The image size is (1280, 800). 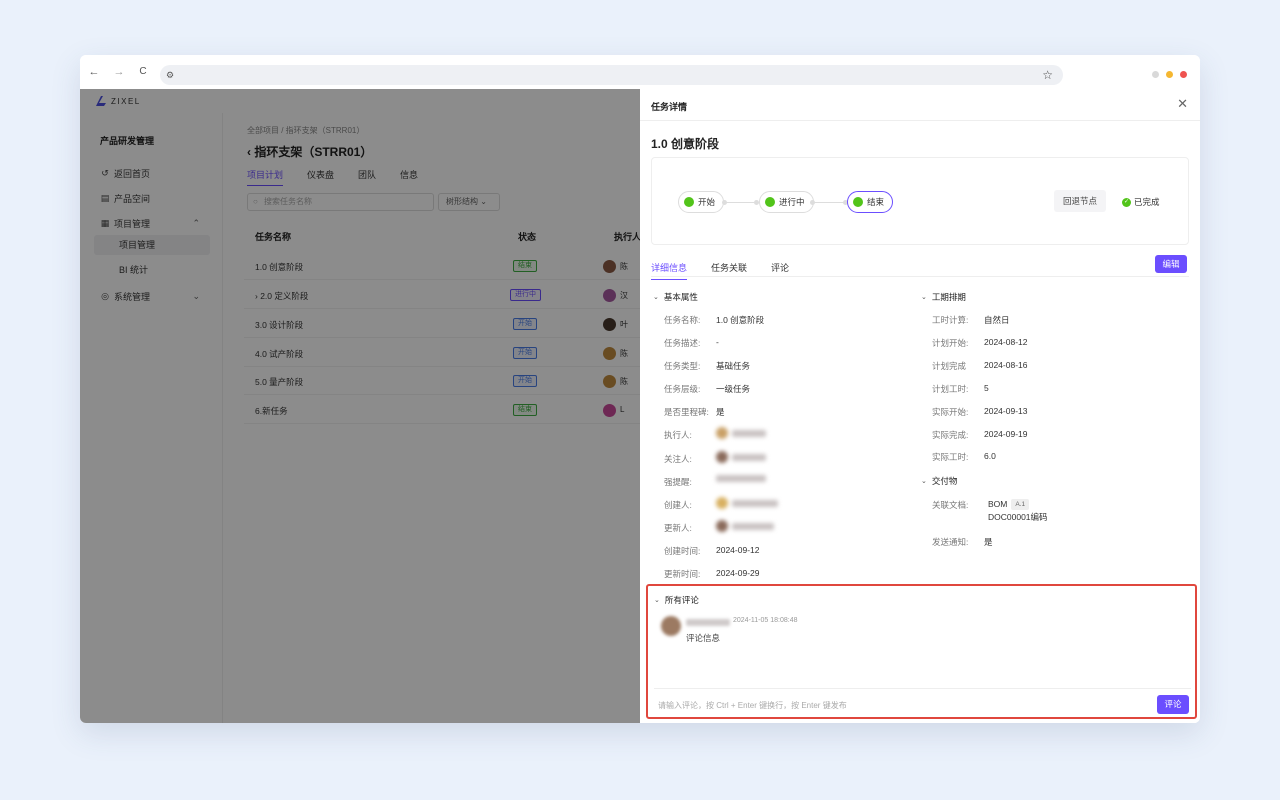 I want to click on field-value: 2024-09-13, so click(x=1006, y=411).